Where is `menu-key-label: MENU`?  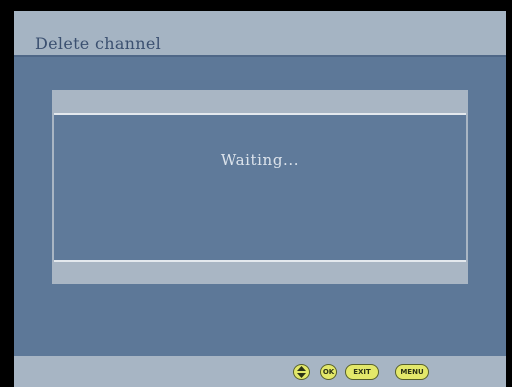
menu-key-label: MENU is located at coordinates (412, 372).